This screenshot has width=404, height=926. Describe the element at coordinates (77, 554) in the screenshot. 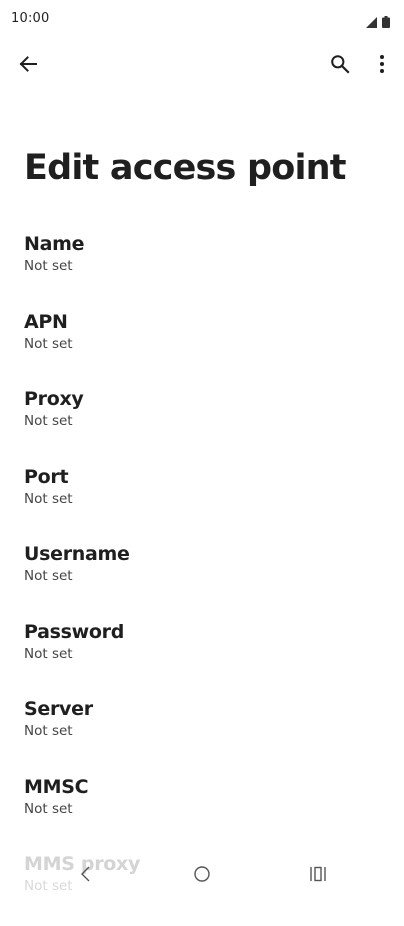

I see `pref-title: Username` at that location.